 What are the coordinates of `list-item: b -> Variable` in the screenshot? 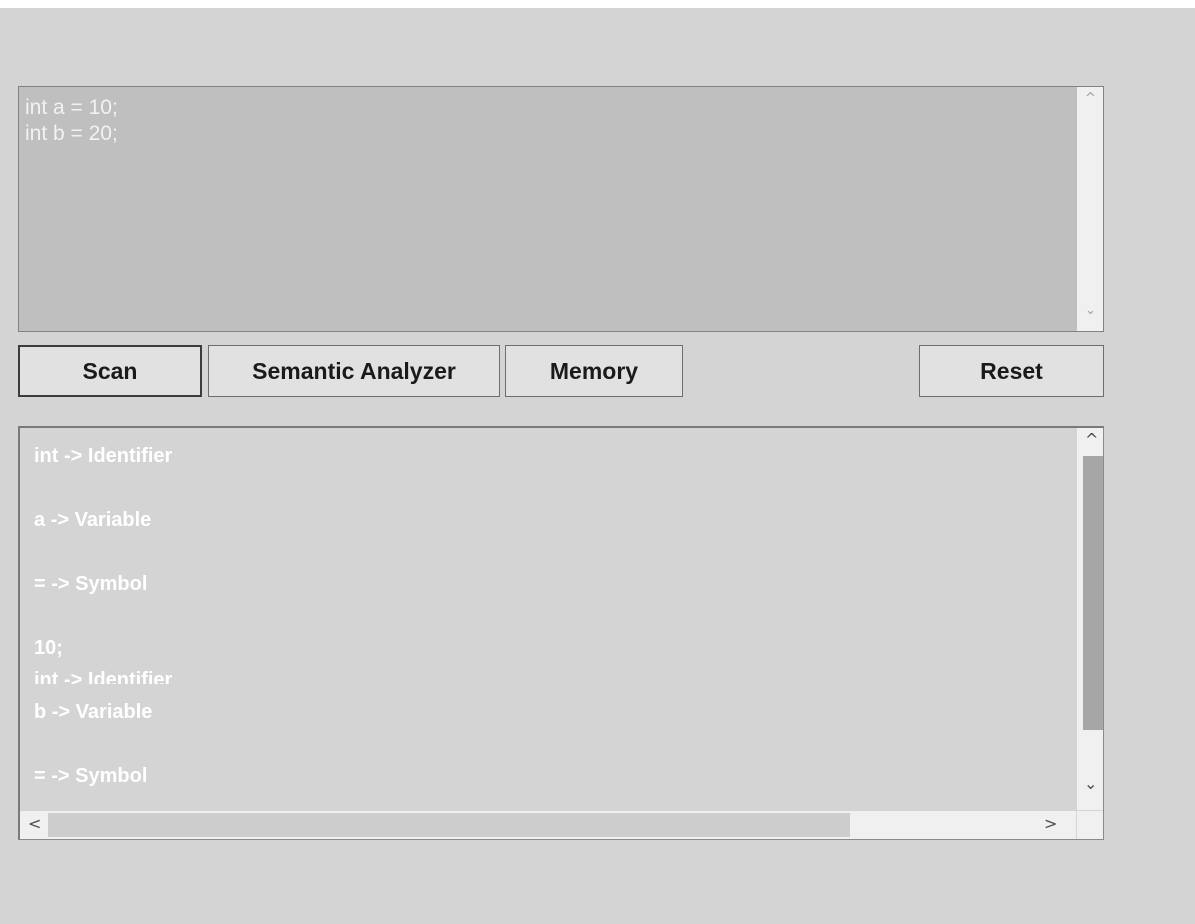 It's located at (93, 712).